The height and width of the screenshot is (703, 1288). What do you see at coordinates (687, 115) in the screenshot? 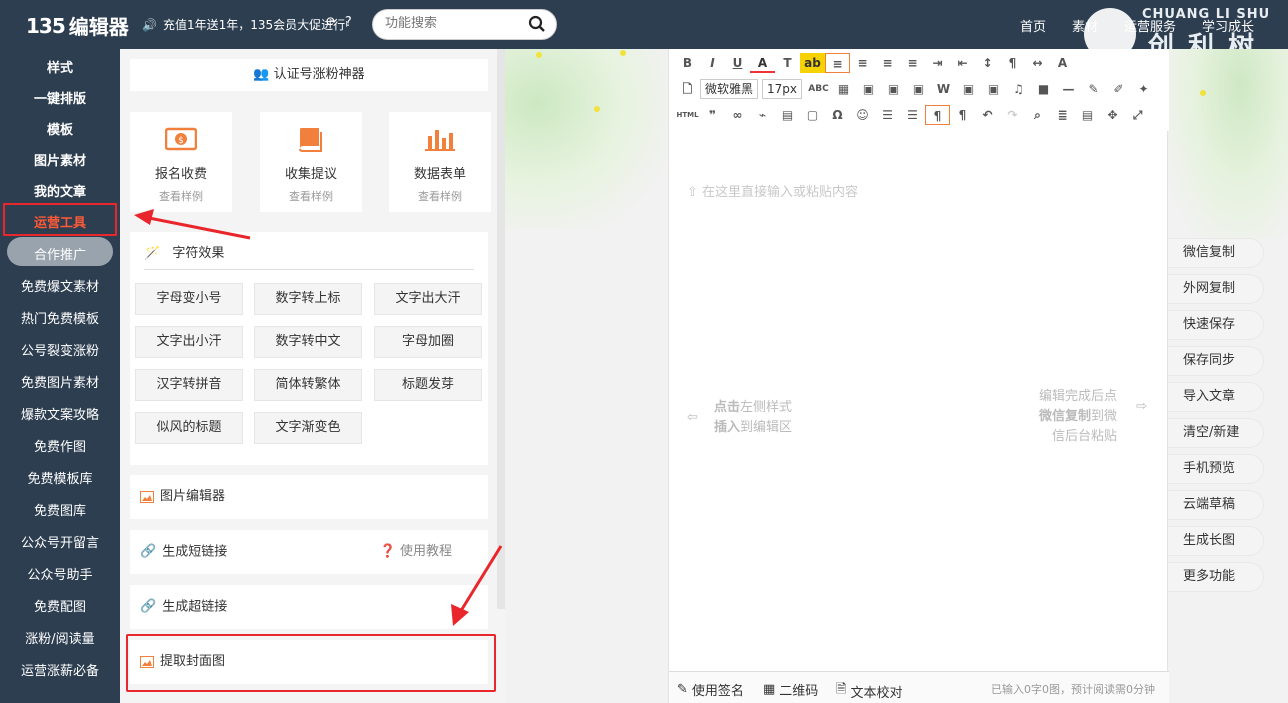
I see `html-icon: HTML` at bounding box center [687, 115].